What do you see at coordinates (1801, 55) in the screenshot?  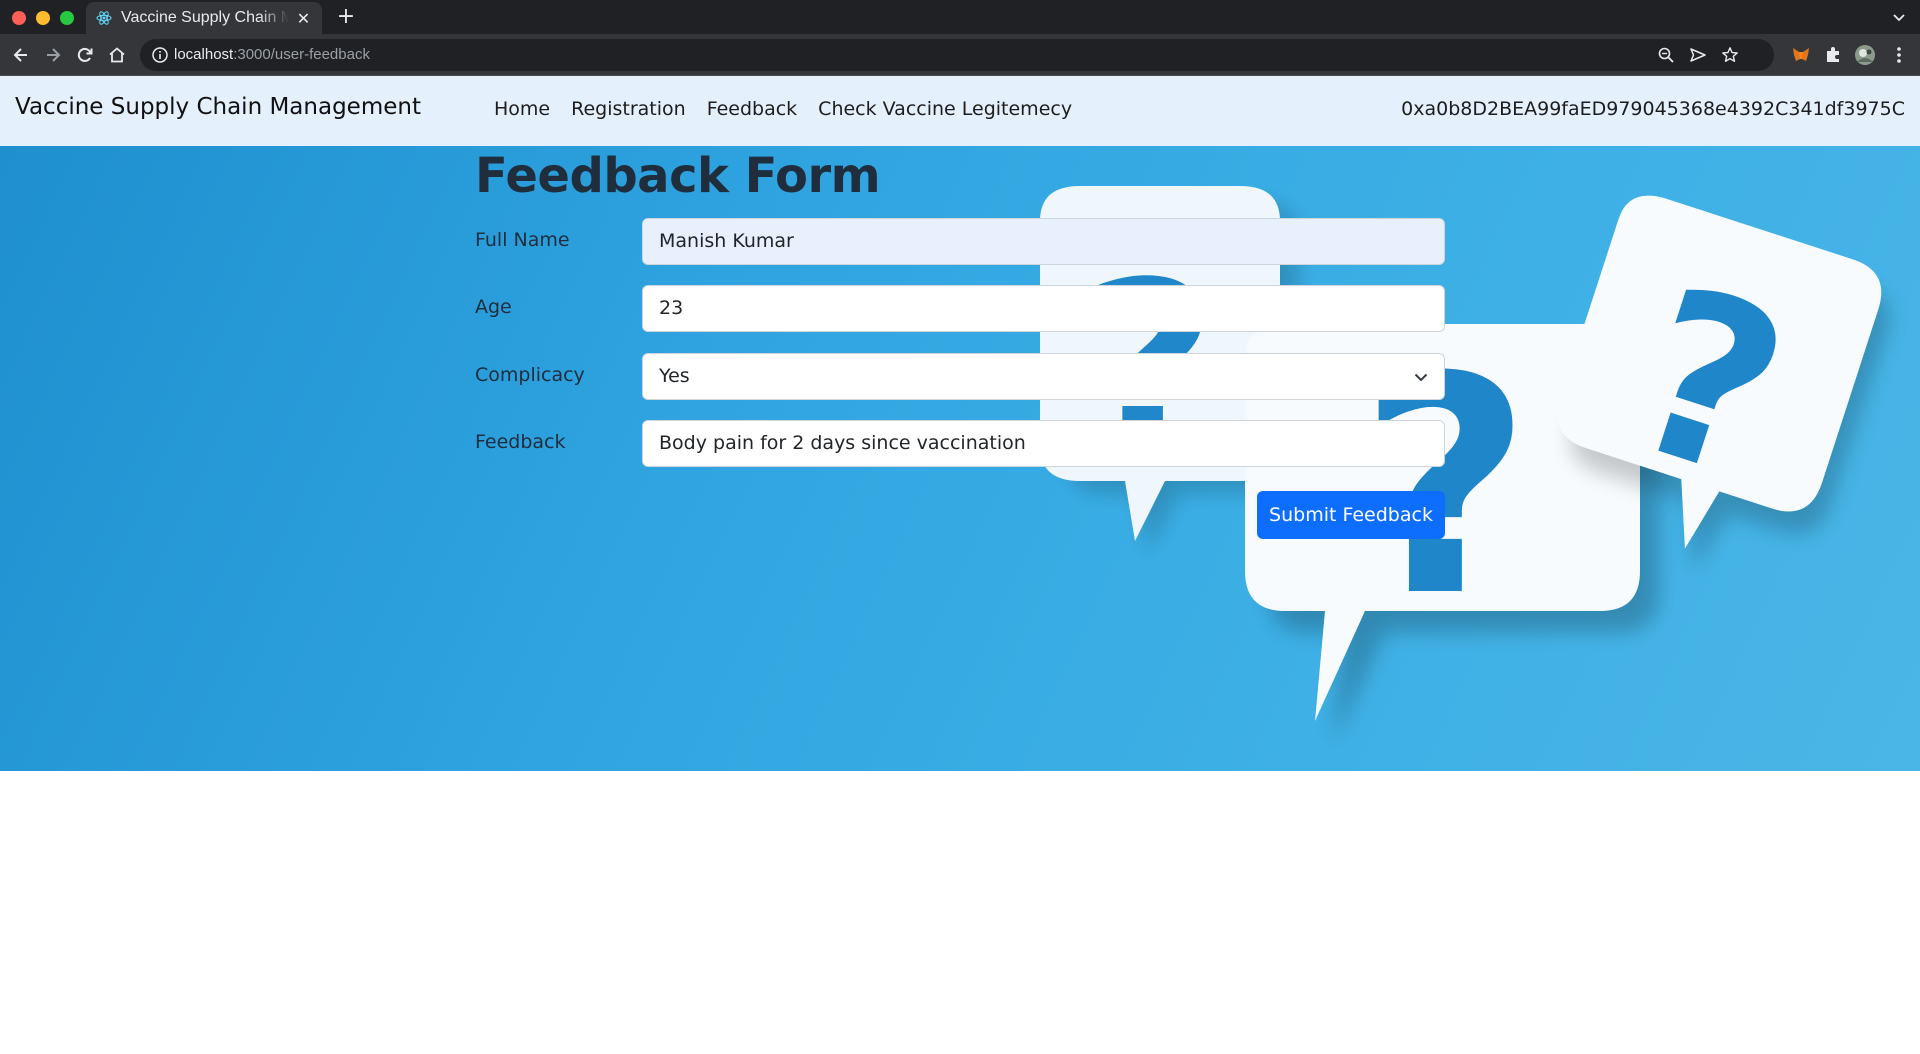 I see `metamask-icon` at bounding box center [1801, 55].